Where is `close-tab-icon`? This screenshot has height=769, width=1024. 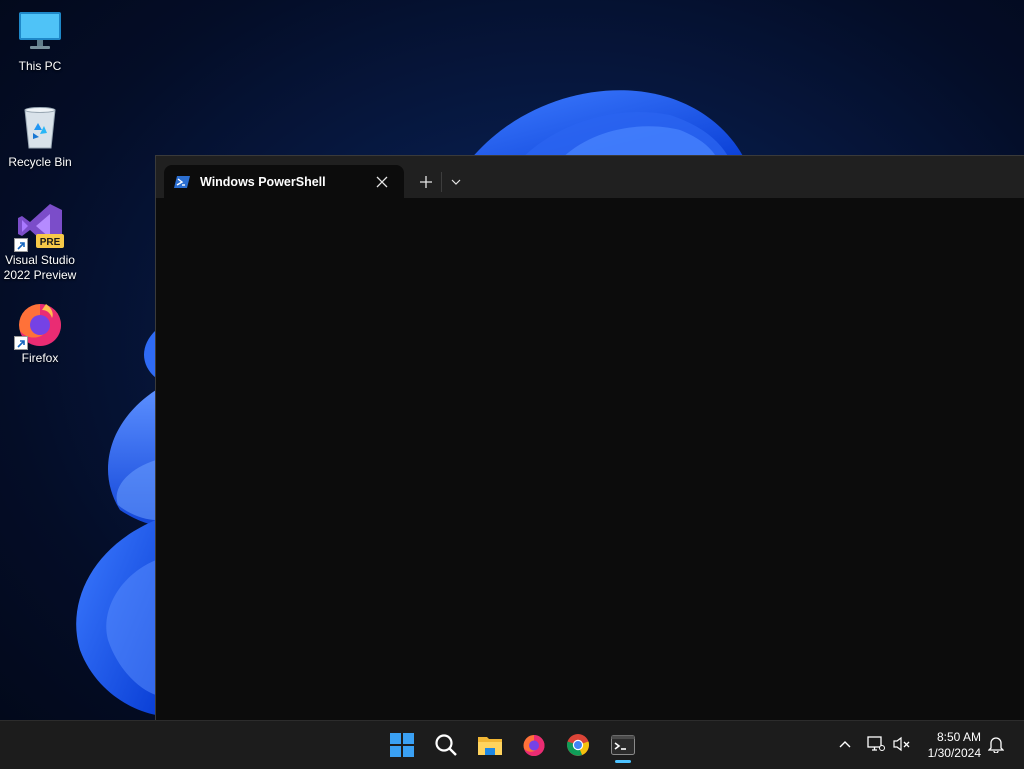 close-tab-icon is located at coordinates (382, 182).